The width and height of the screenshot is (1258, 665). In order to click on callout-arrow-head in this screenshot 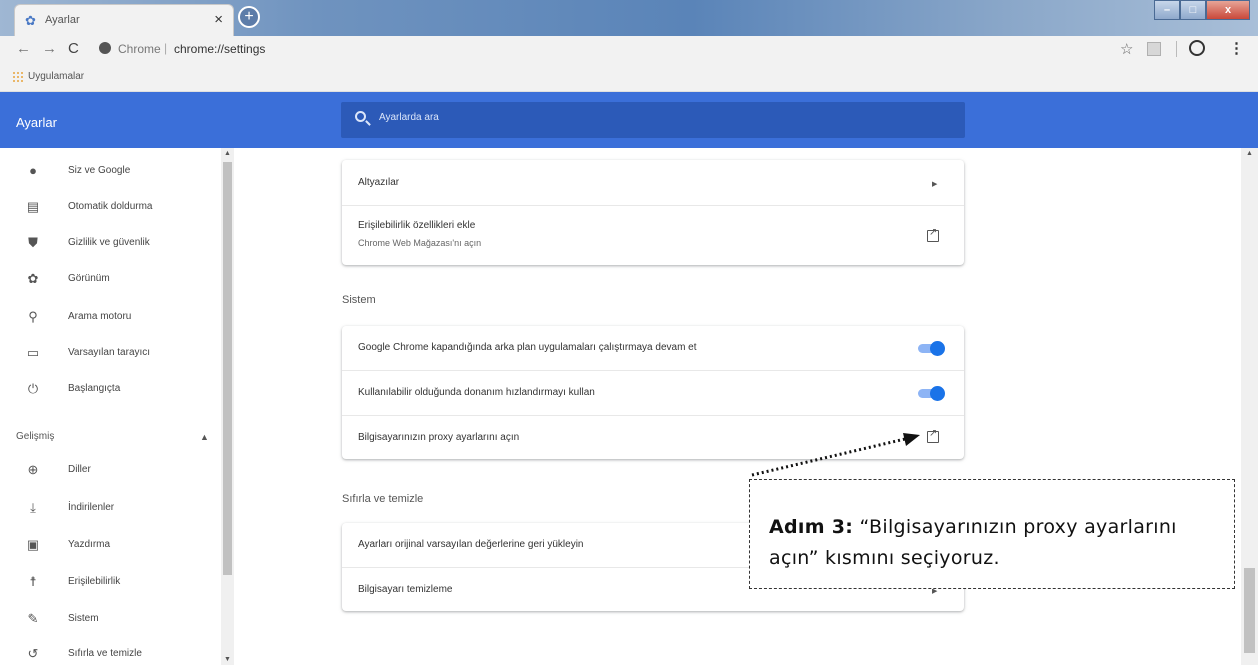, I will do `click(911, 439)`.